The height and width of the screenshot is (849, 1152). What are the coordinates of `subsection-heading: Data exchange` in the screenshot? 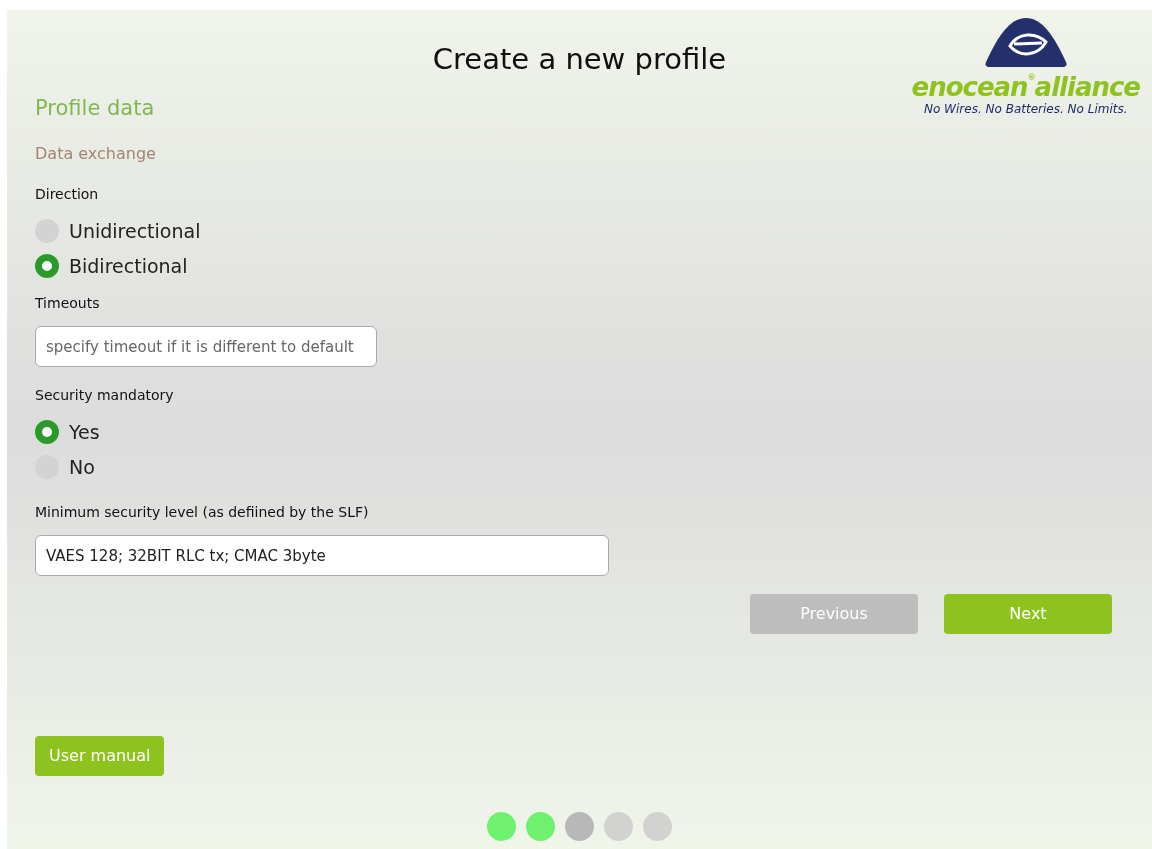 It's located at (95, 154).